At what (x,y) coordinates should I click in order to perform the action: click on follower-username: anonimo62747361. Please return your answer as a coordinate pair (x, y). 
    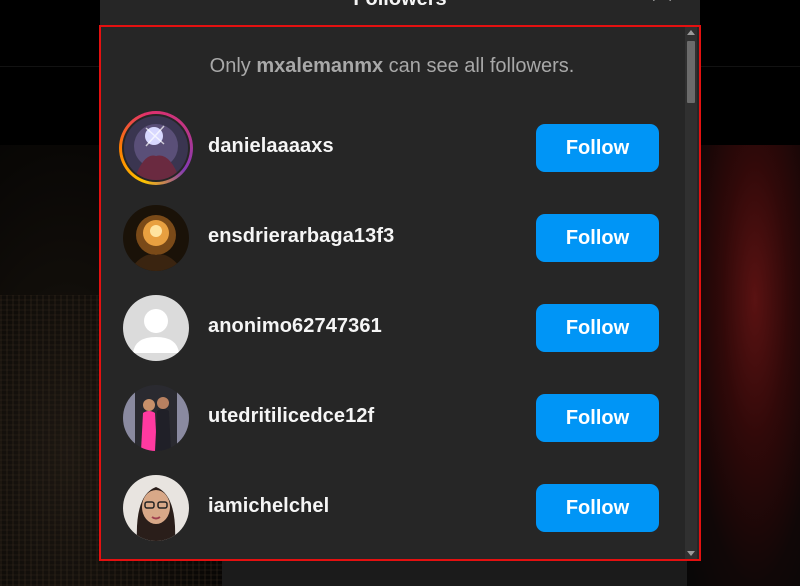
    Looking at the image, I should click on (295, 326).